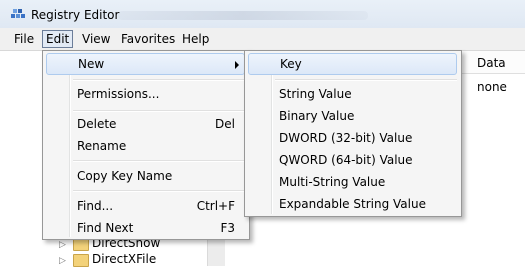 Image resolution: width=525 pixels, height=267 pixels. What do you see at coordinates (81, 260) in the screenshot?
I see `folder-icon` at bounding box center [81, 260].